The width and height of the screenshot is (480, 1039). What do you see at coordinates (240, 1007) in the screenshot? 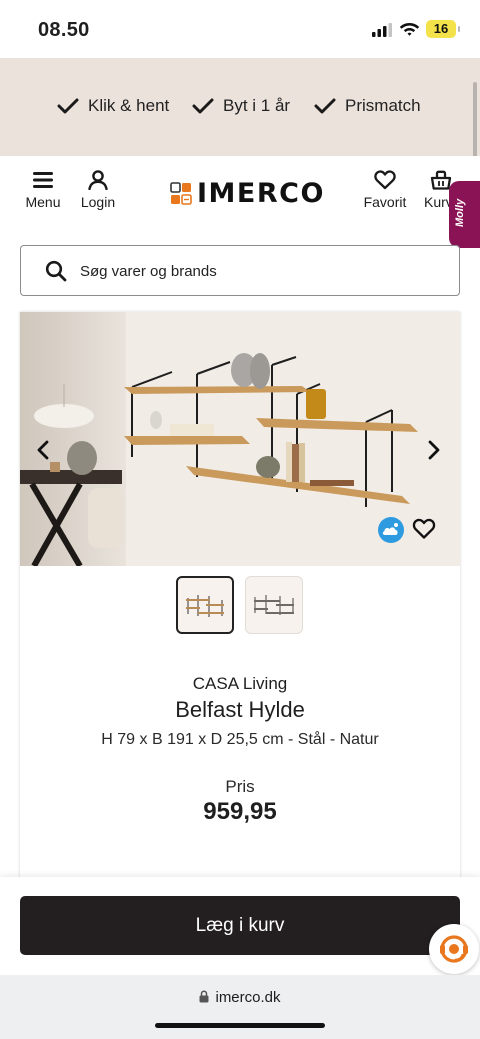
I see `browser-address-bar: imerco.dk` at bounding box center [240, 1007].